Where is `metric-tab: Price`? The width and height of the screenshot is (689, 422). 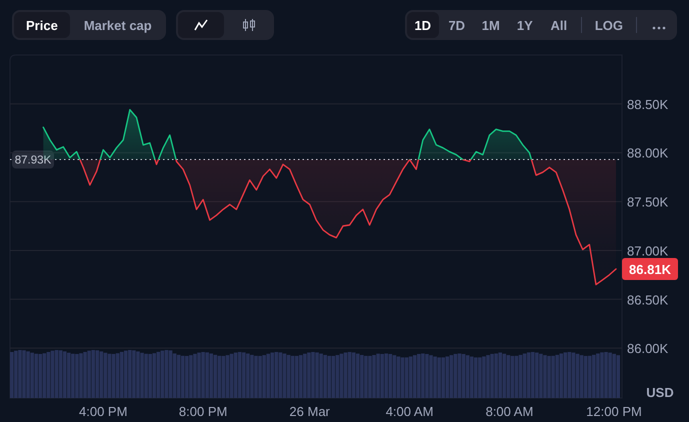
metric-tab: Price is located at coordinates (42, 25).